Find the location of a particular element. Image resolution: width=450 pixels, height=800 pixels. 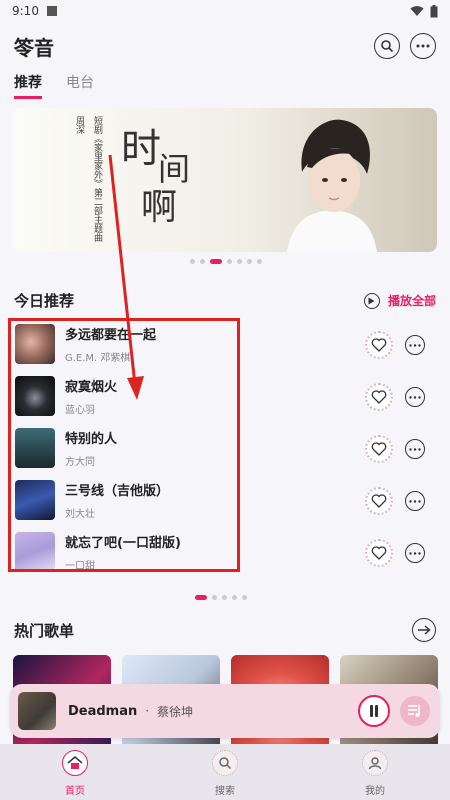

queue-icon is located at coordinates (414, 711).